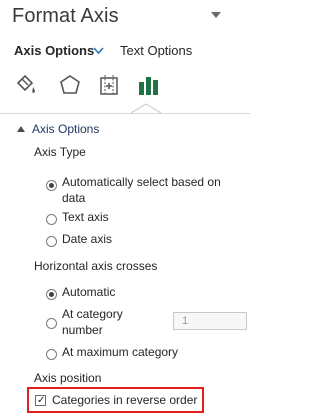 Image resolution: width=320 pixels, height=420 pixels. Describe the element at coordinates (66, 129) in the screenshot. I see `section-title: Axis Options` at that location.